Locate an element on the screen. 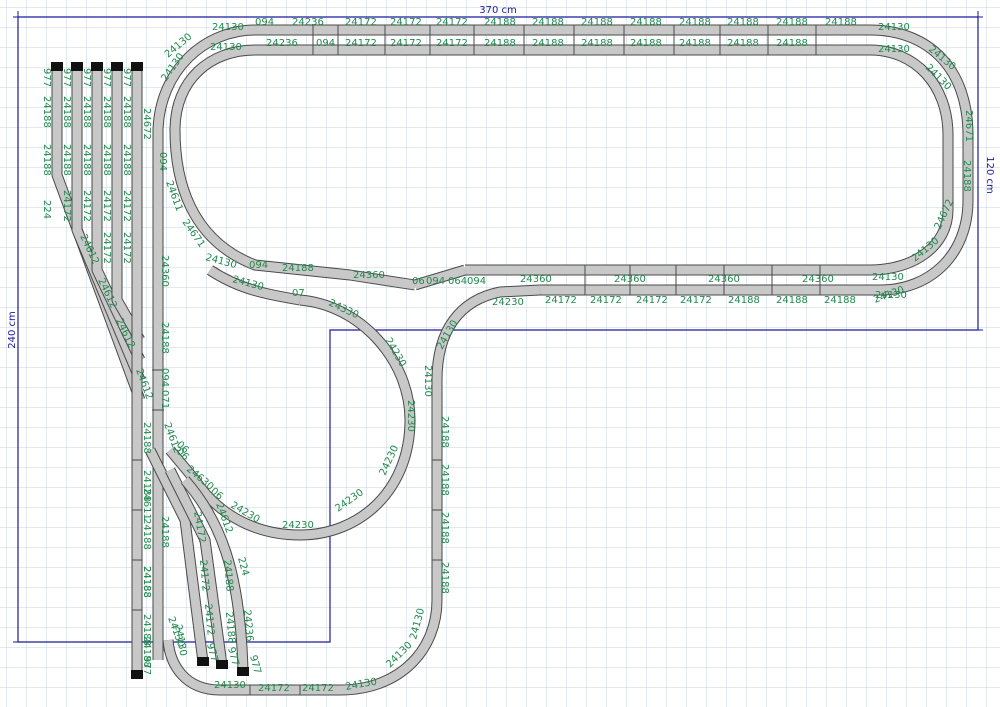  height-dimension-label: 120 cm is located at coordinates (989, 175).